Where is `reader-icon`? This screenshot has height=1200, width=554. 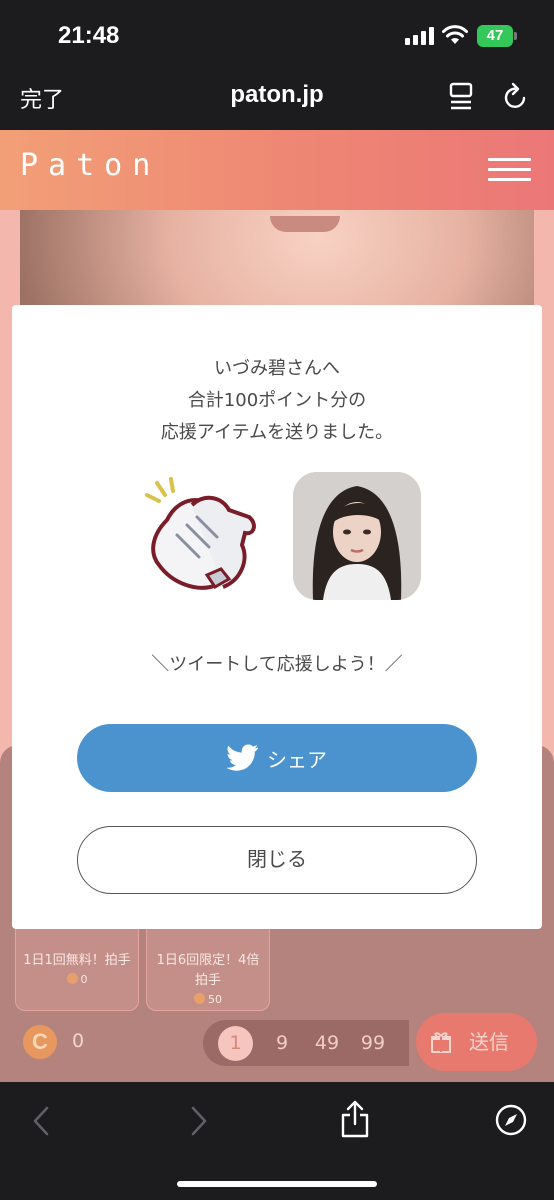
reader-icon is located at coordinates (461, 96).